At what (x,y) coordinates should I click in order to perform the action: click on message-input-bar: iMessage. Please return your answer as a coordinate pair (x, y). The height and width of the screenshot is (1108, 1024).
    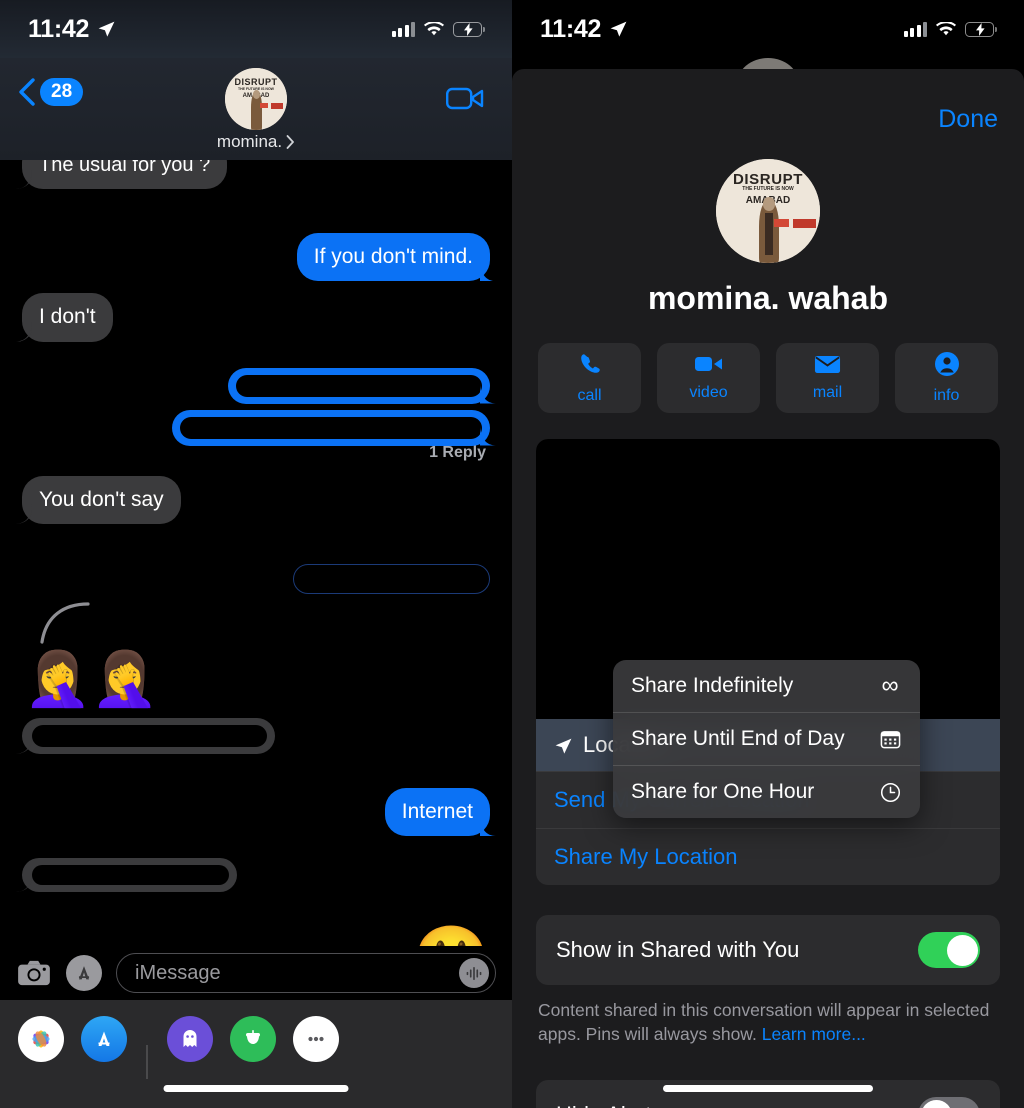
    Looking at the image, I should click on (256, 973).